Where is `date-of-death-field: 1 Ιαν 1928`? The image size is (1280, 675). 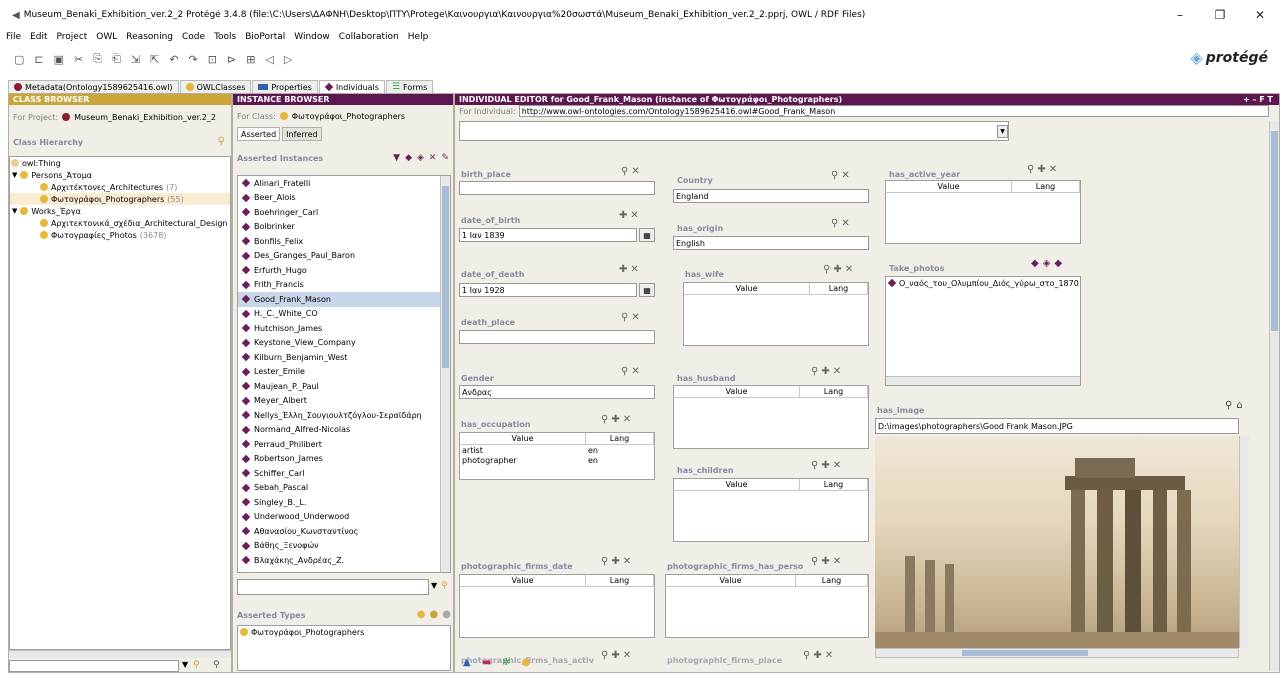 date-of-death-field: 1 Ιαν 1928 is located at coordinates (548, 290).